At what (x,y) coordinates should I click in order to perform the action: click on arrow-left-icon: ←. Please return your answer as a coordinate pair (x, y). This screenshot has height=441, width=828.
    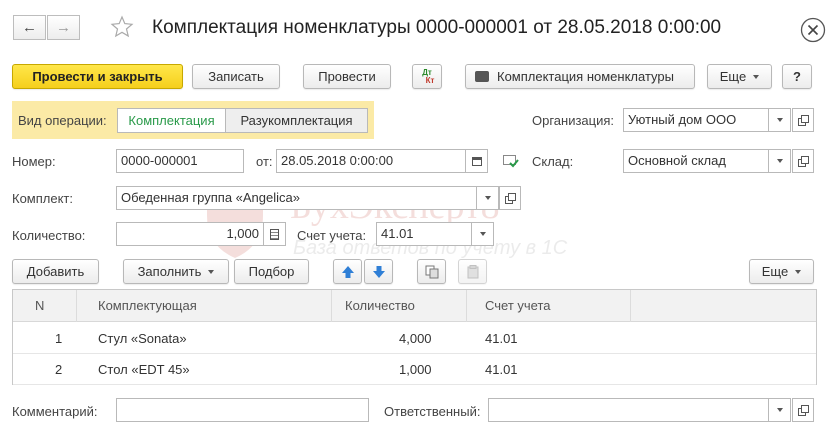
    Looking at the image, I should click on (29, 27).